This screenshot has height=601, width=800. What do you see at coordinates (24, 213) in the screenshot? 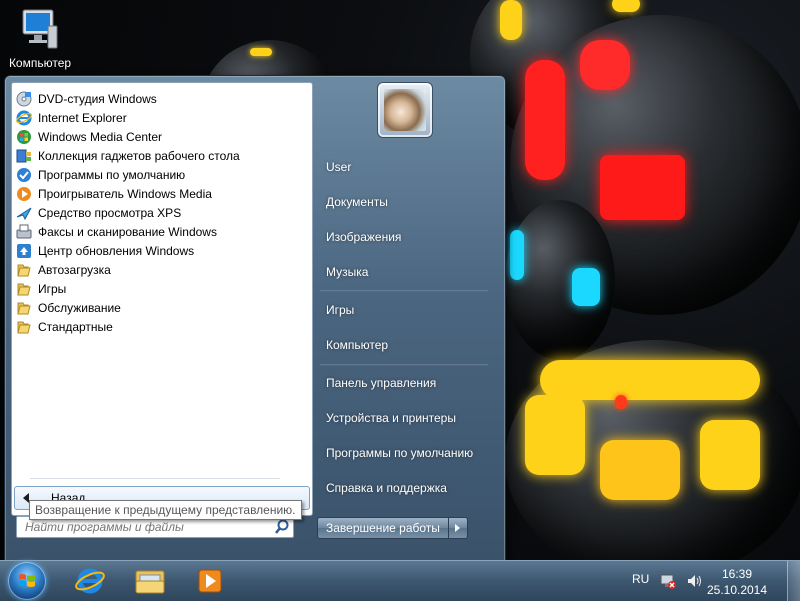
I see `xps-viewer-icon` at bounding box center [24, 213].